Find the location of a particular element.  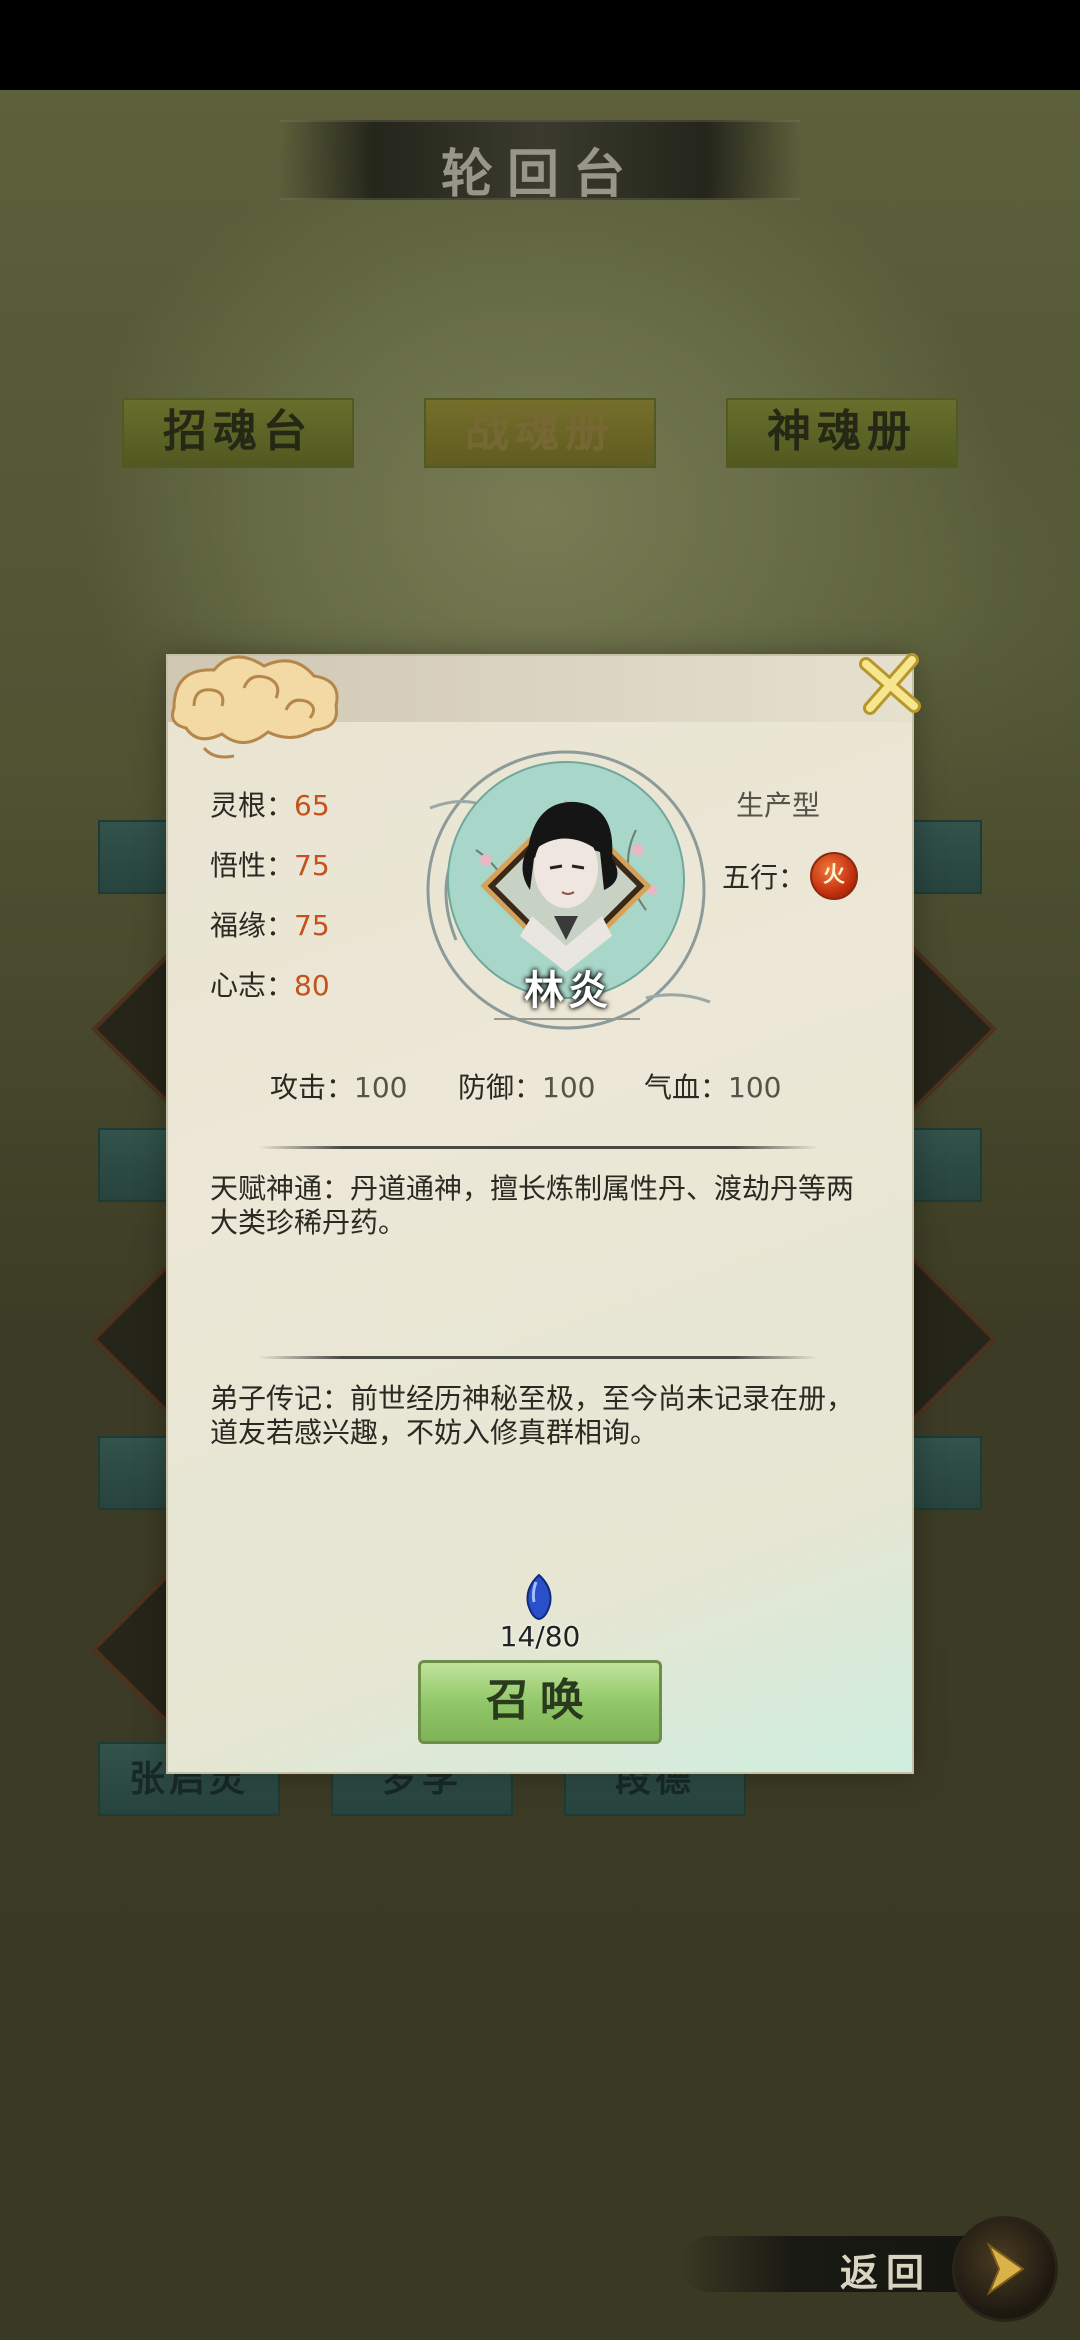

stat-label: 攻击： is located at coordinates (312, 1087).